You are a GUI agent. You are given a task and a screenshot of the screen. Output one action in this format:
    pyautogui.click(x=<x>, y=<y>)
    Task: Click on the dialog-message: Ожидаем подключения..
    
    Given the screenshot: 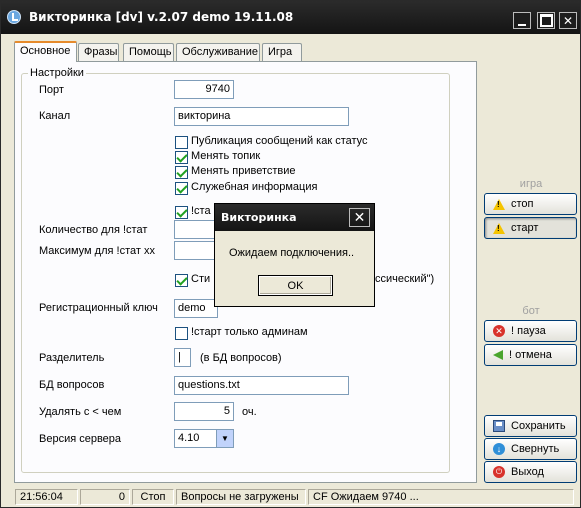 What is the action you would take?
    pyautogui.click(x=292, y=253)
    